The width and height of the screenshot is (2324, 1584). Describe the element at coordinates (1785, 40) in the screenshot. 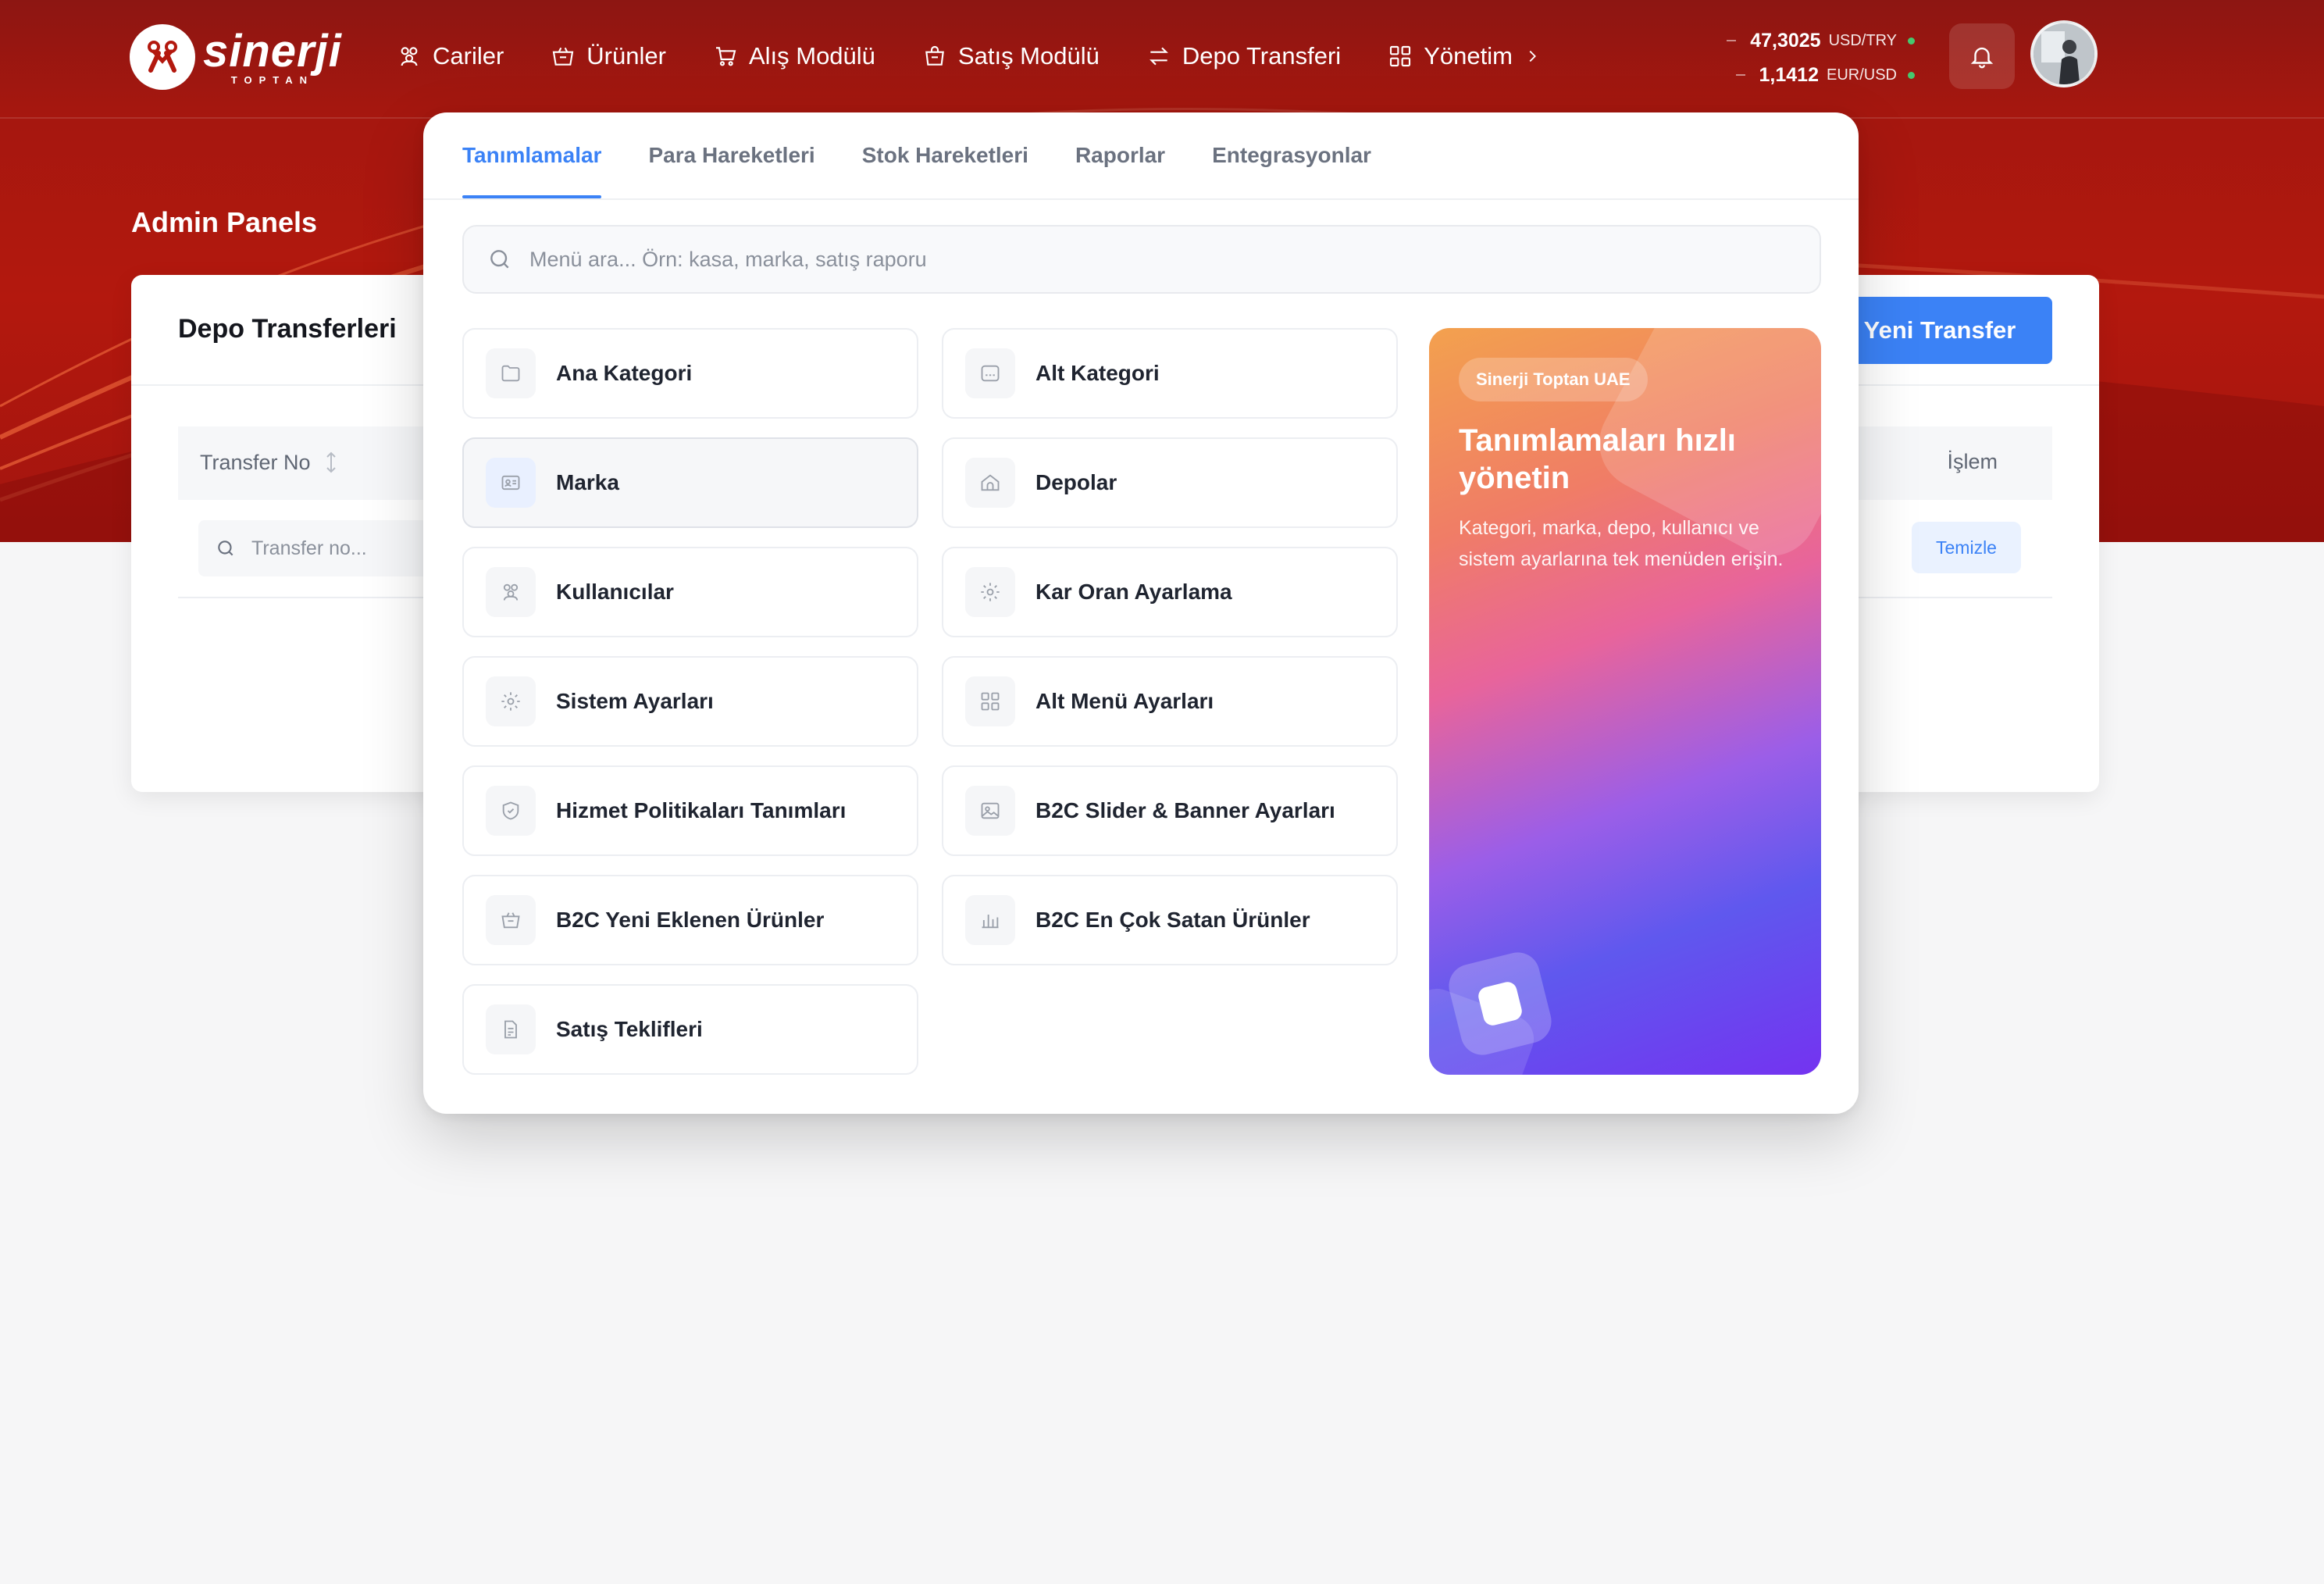

I see `rate-value: 47,3025` at that location.